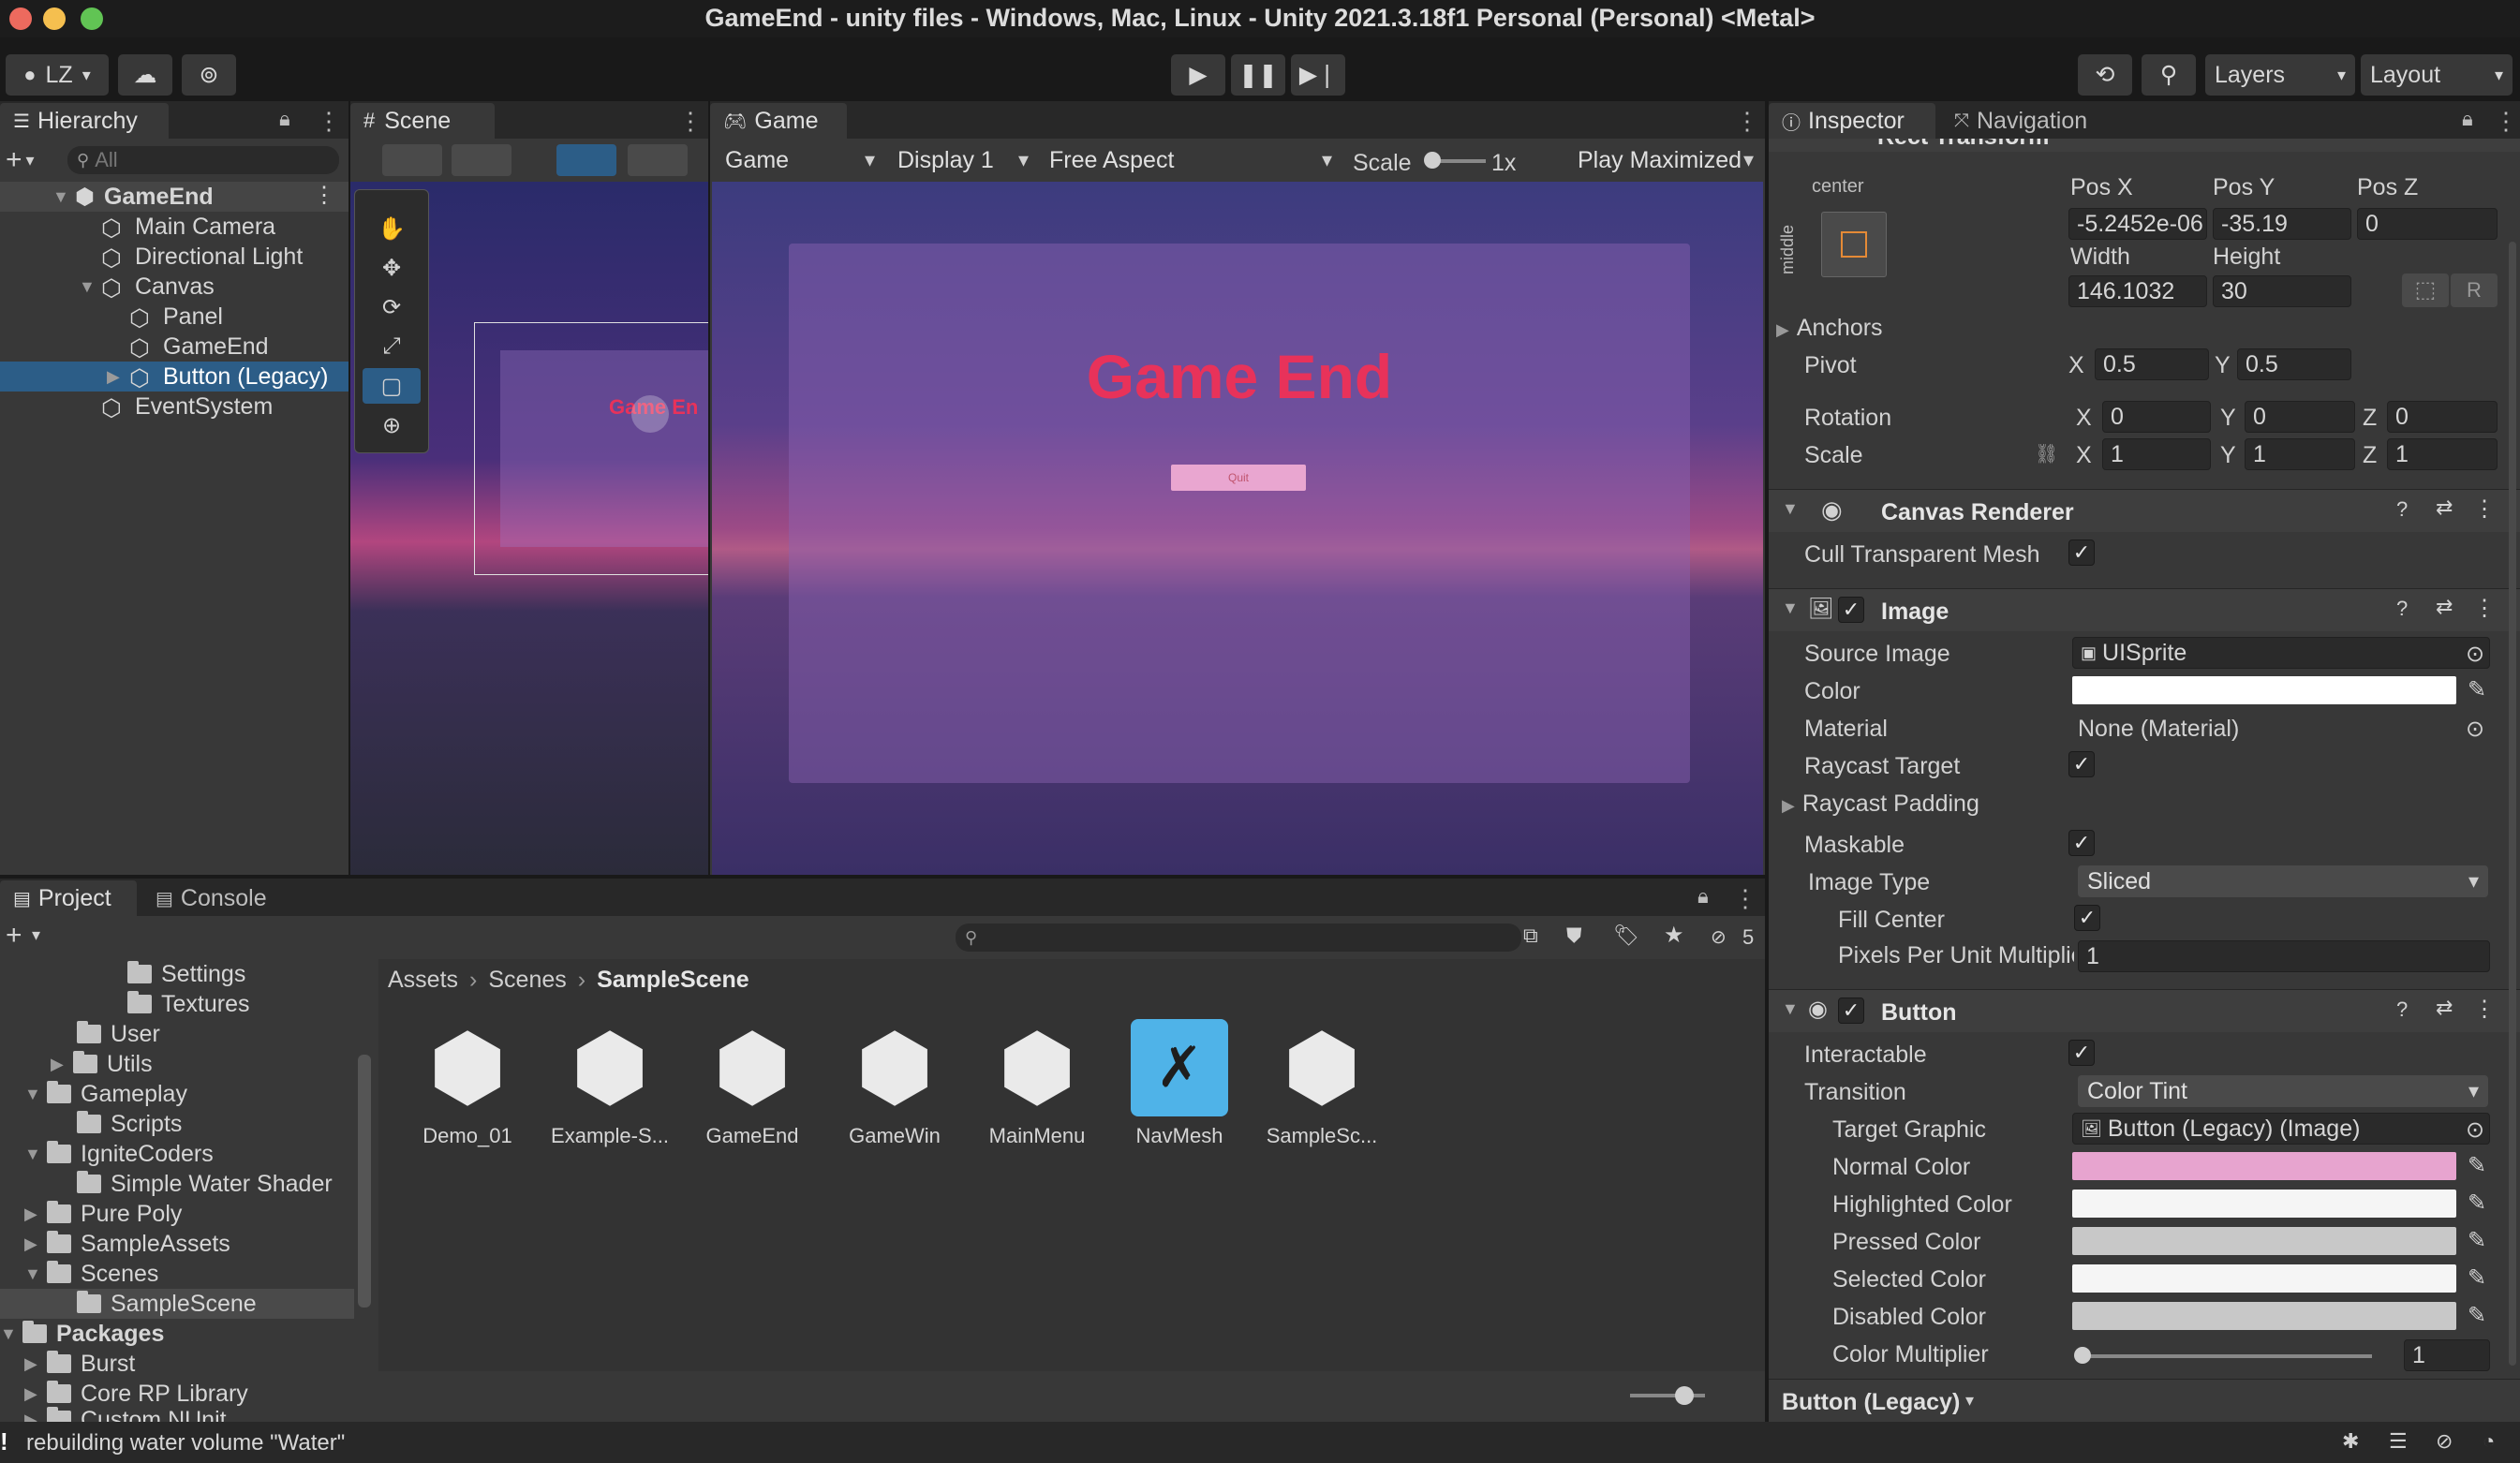 This screenshot has width=2520, height=1463. Describe the element at coordinates (199, 347) in the screenshot. I see `tree-item-gameend-text: ⬡ GameEnd` at that location.